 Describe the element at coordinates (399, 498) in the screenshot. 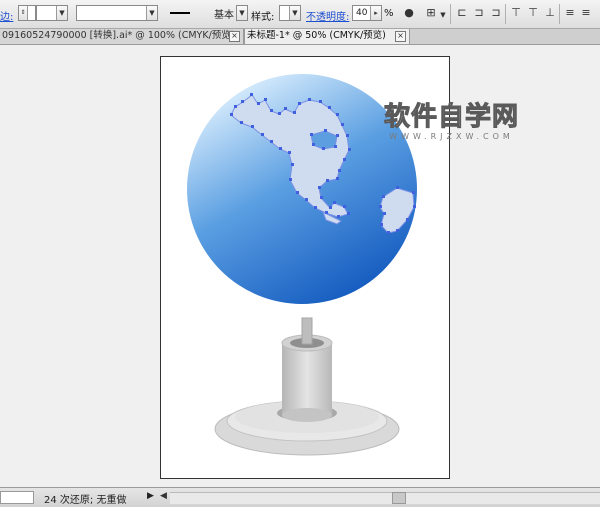

I see `scrollbar-thumb` at that location.